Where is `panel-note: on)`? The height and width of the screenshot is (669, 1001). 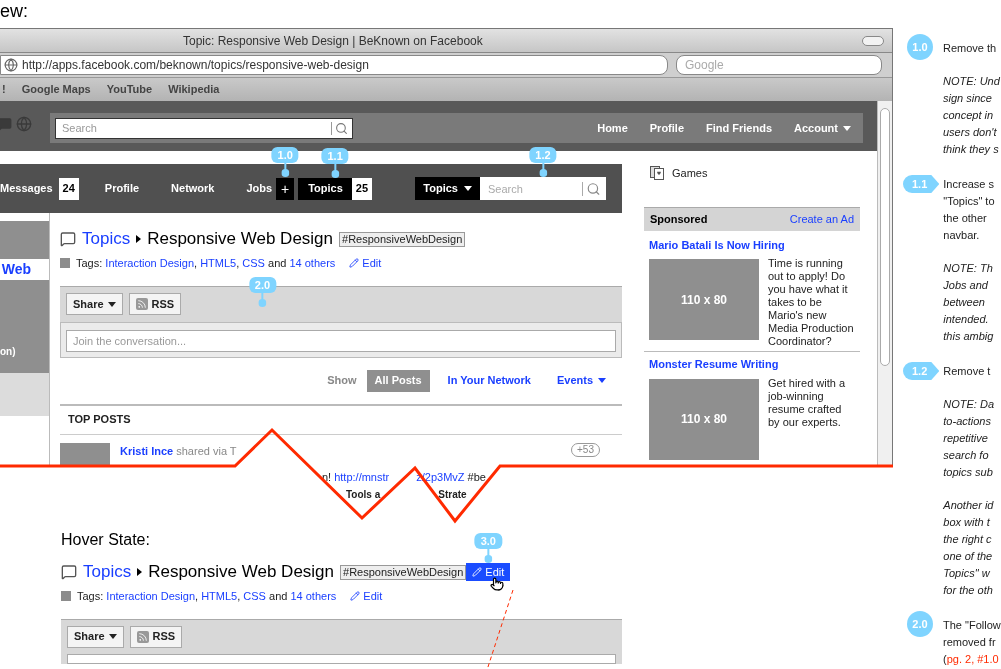
panel-note: on) is located at coordinates (8, 352).